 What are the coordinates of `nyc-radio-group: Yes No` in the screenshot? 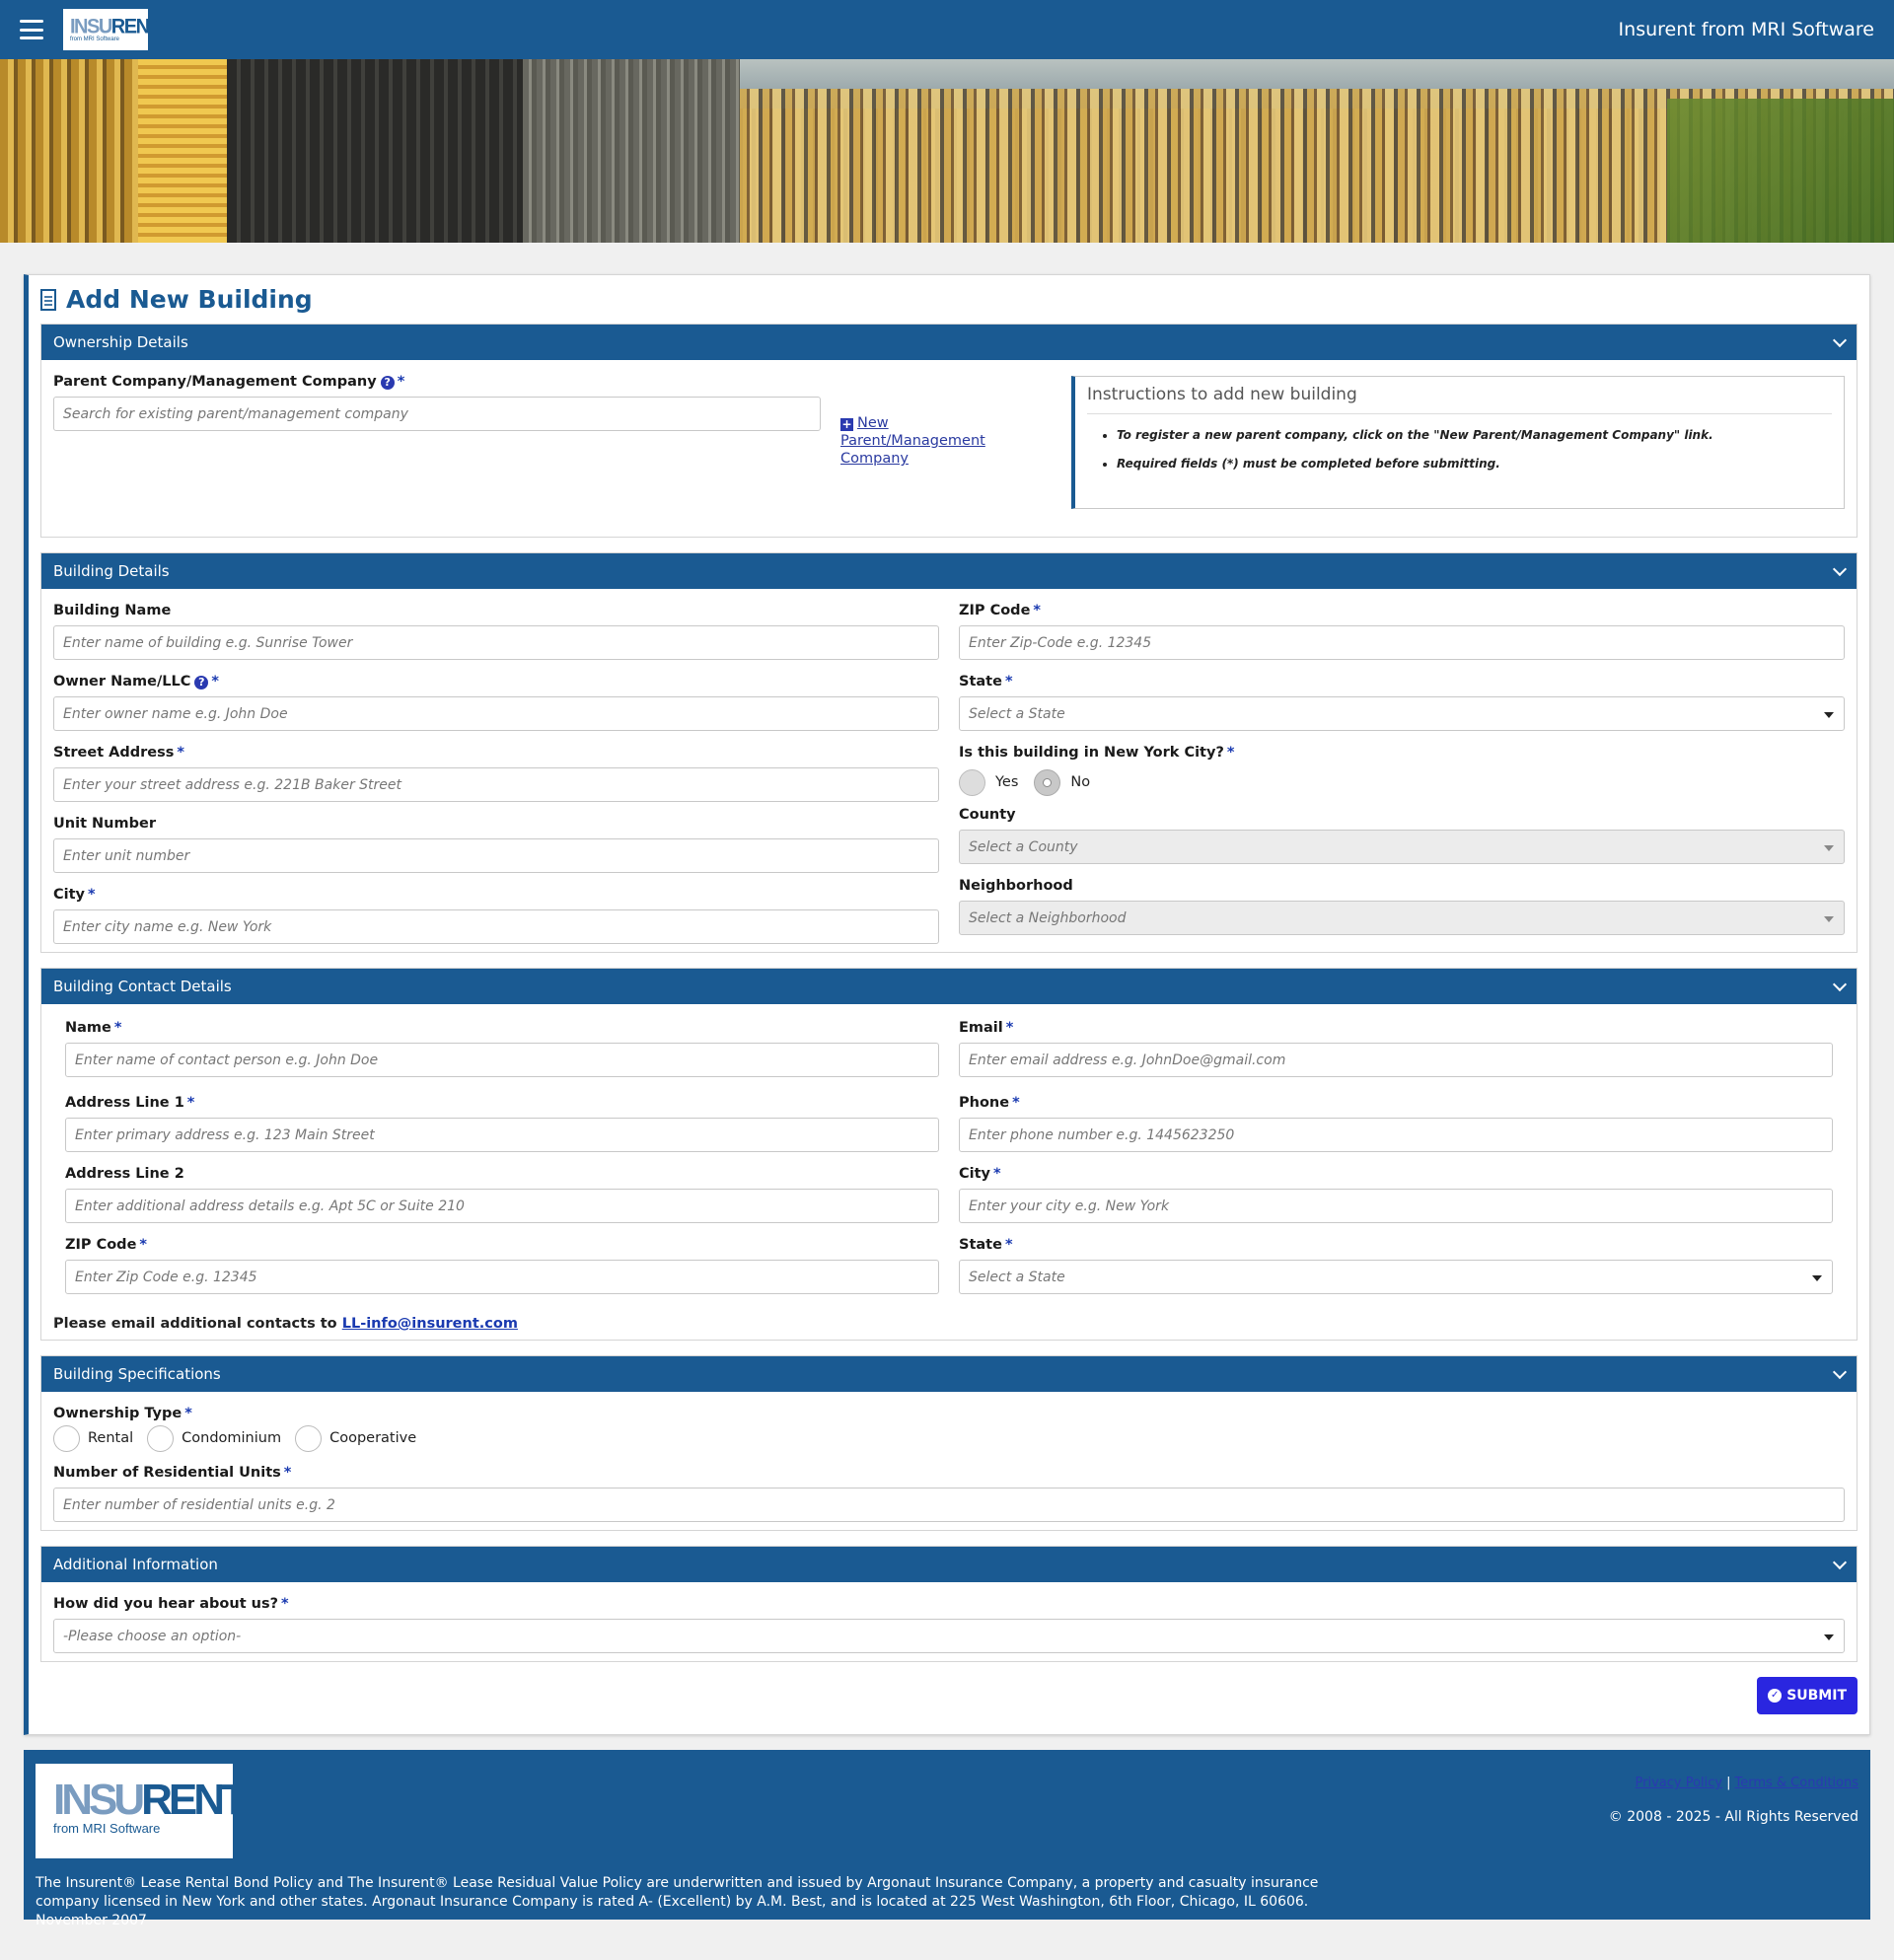 It's located at (1402, 782).